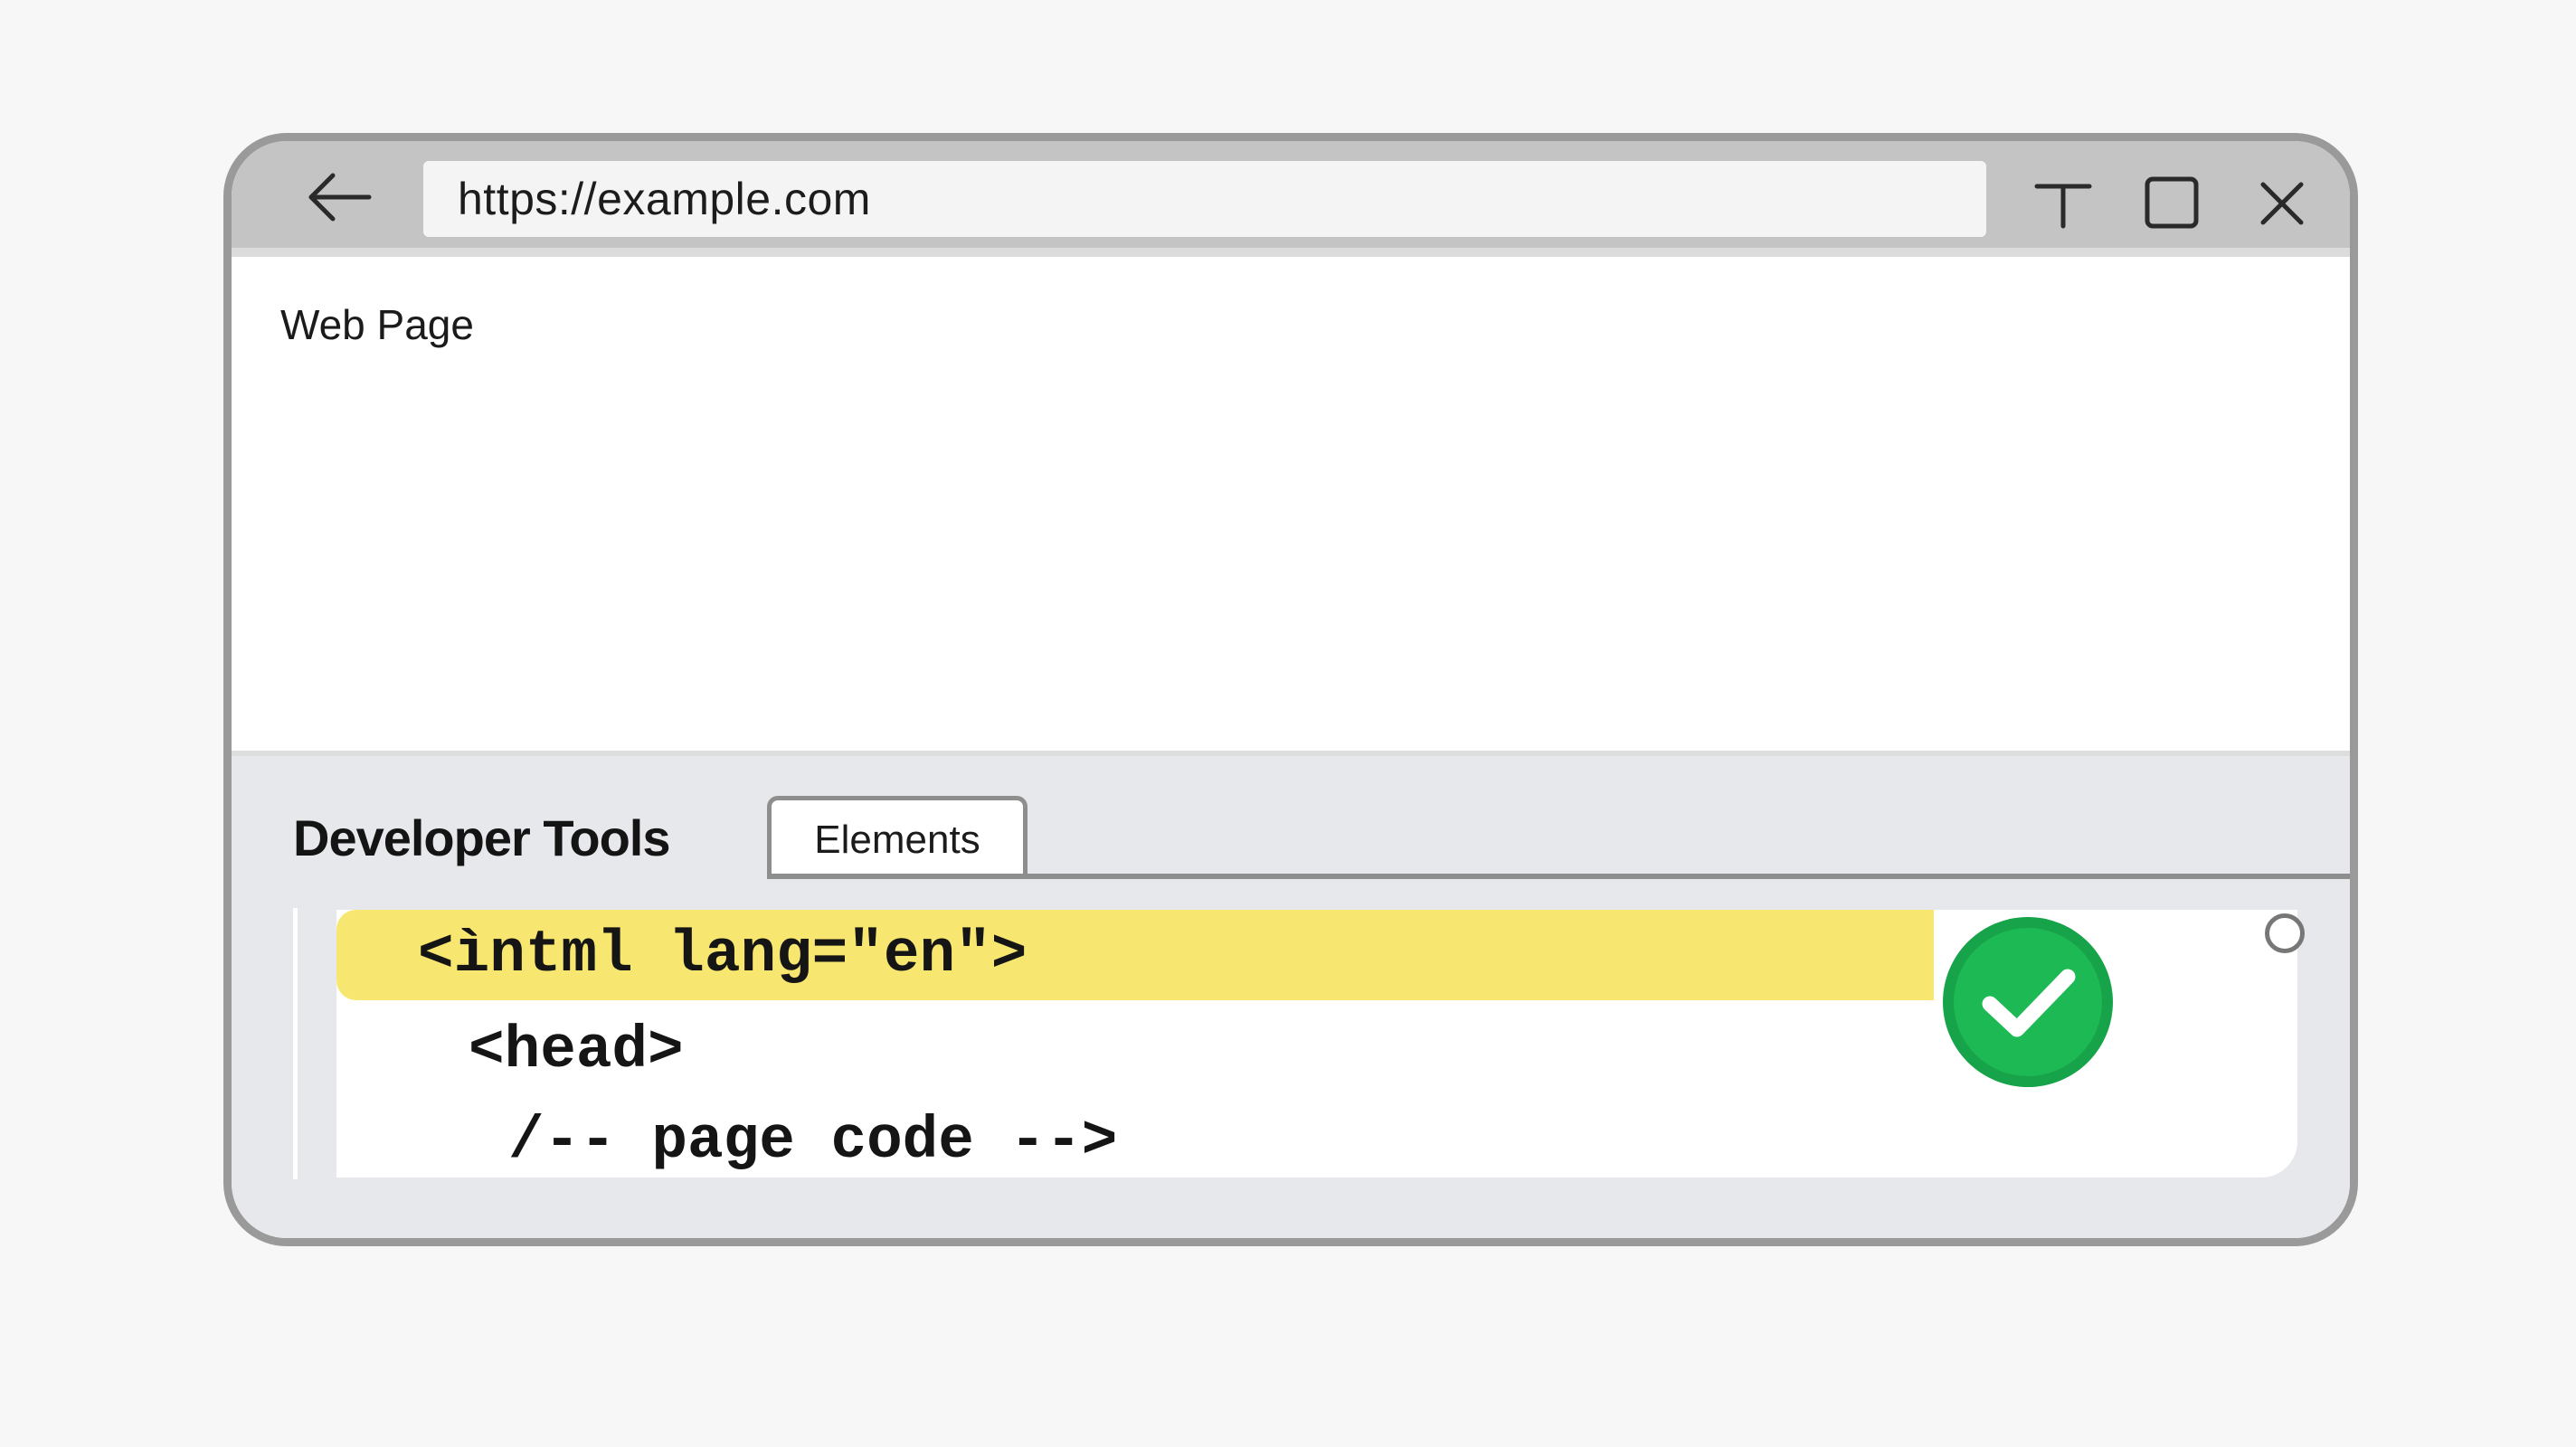 The width and height of the screenshot is (2576, 1447). I want to click on minimize-icon, so click(2063, 206).